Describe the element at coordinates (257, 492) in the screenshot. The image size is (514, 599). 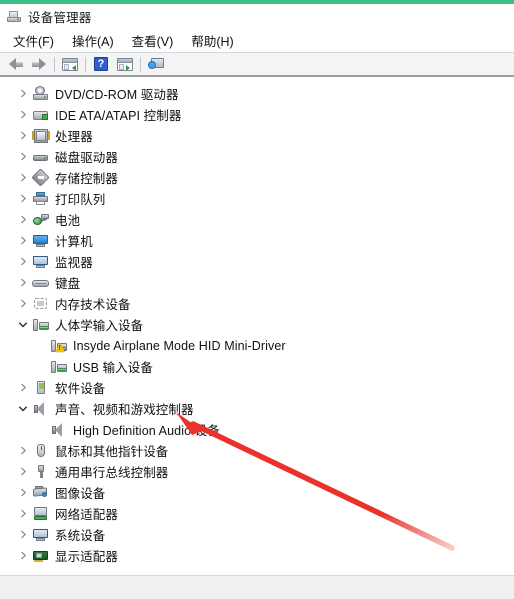
I see `tree-node-imaging-devices: 图像设备` at that location.